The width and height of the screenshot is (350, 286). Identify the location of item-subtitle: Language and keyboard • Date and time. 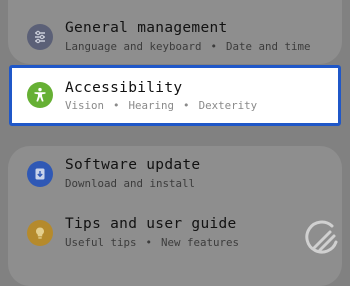
(188, 46).